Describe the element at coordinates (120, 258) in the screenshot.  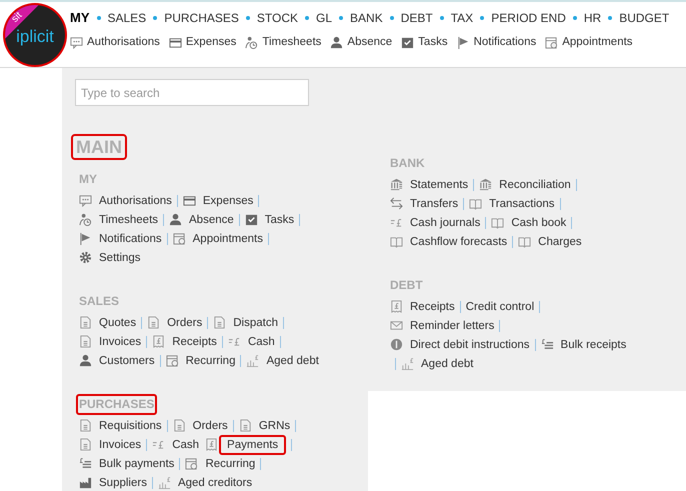
I see `menu-link: Settings` at that location.